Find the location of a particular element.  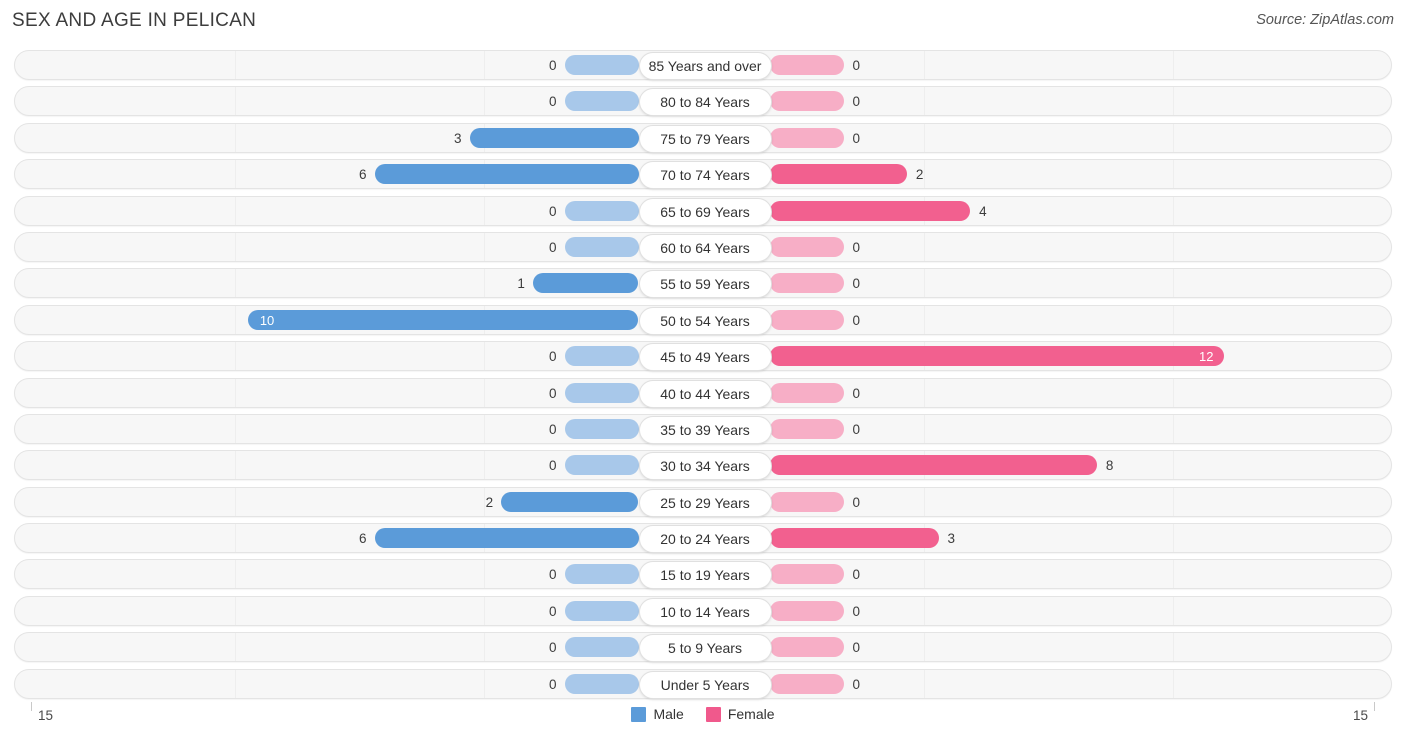

table-row: 6 2 70 to 74 Years is located at coordinates (703, 174).